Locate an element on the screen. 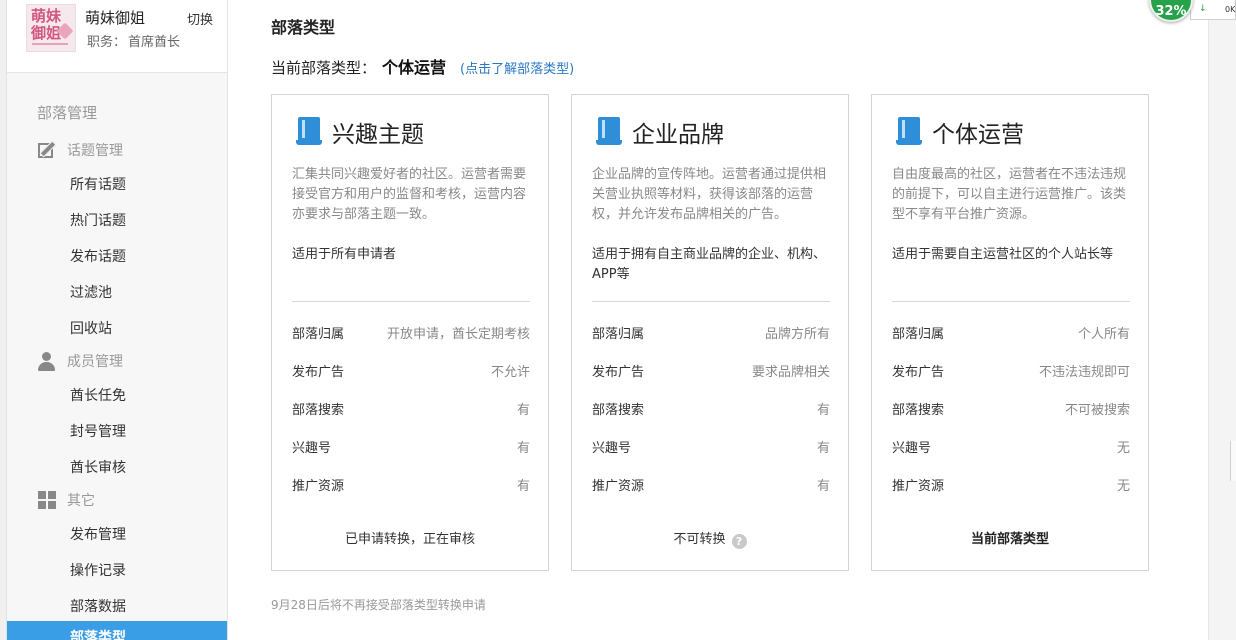 Image resolution: width=1236 pixels, height=640 pixels. row-value: 品牌方所有 is located at coordinates (797, 334).